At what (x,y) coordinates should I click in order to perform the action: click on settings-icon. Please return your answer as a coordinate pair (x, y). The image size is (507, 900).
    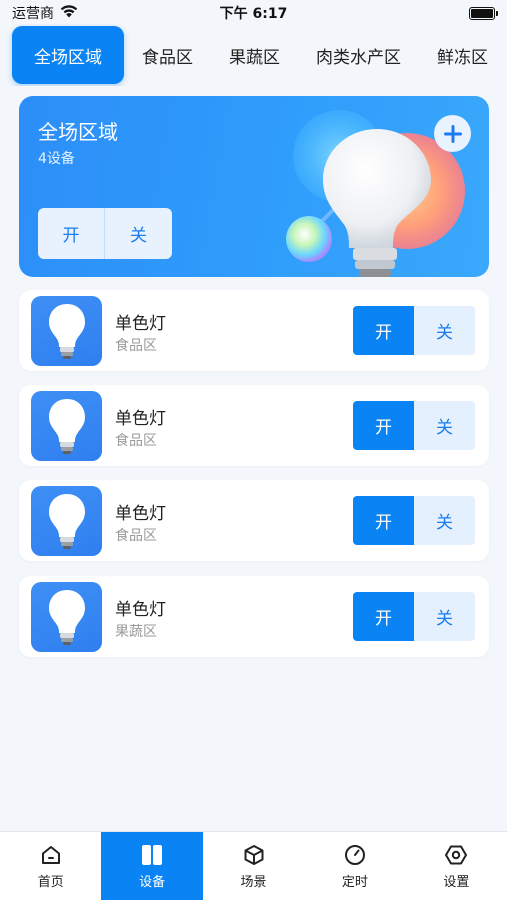
    Looking at the image, I should click on (456, 855).